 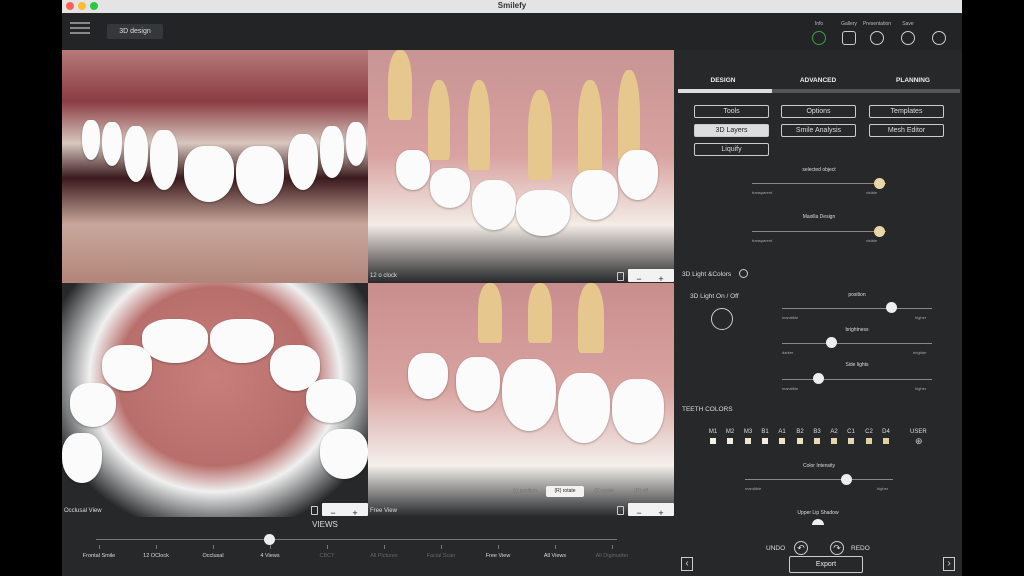 What do you see at coordinates (877, 24) in the screenshot?
I see `presentation-label: Presentation` at bounding box center [877, 24].